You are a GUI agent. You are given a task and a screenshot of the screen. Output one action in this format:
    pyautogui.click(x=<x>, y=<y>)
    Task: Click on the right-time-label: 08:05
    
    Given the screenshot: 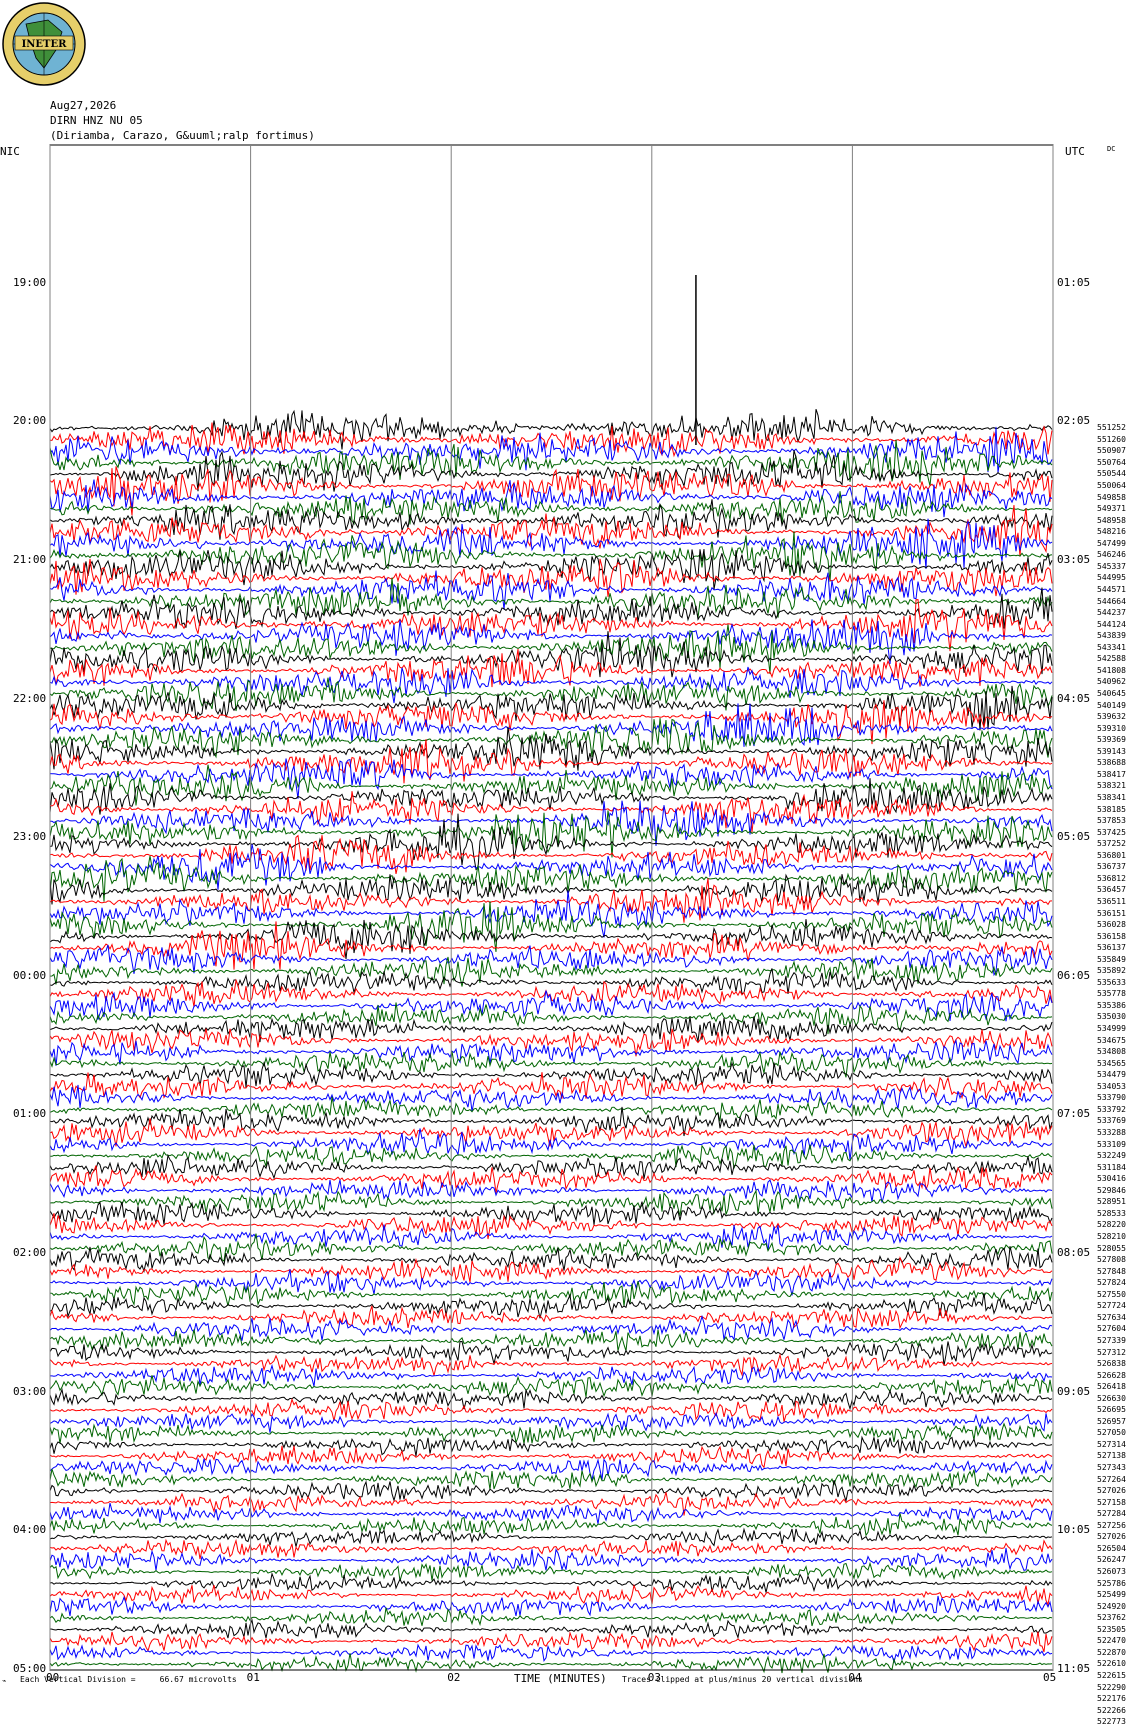 What is the action you would take?
    pyautogui.click(x=1074, y=1253)
    